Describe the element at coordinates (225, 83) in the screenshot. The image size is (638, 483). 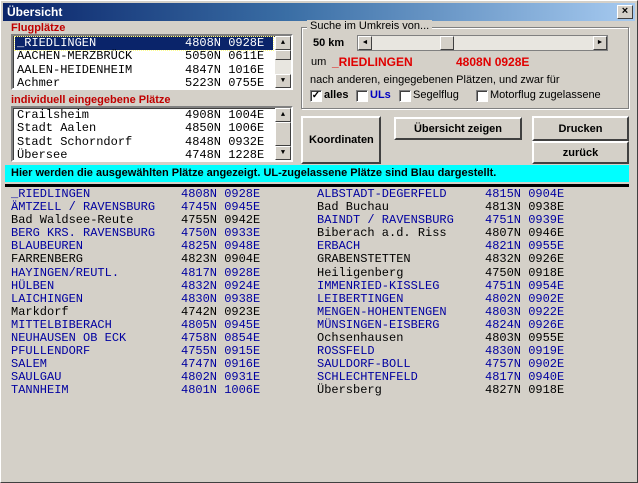
I see `list-item-coords: 5223N 0755E` at that location.